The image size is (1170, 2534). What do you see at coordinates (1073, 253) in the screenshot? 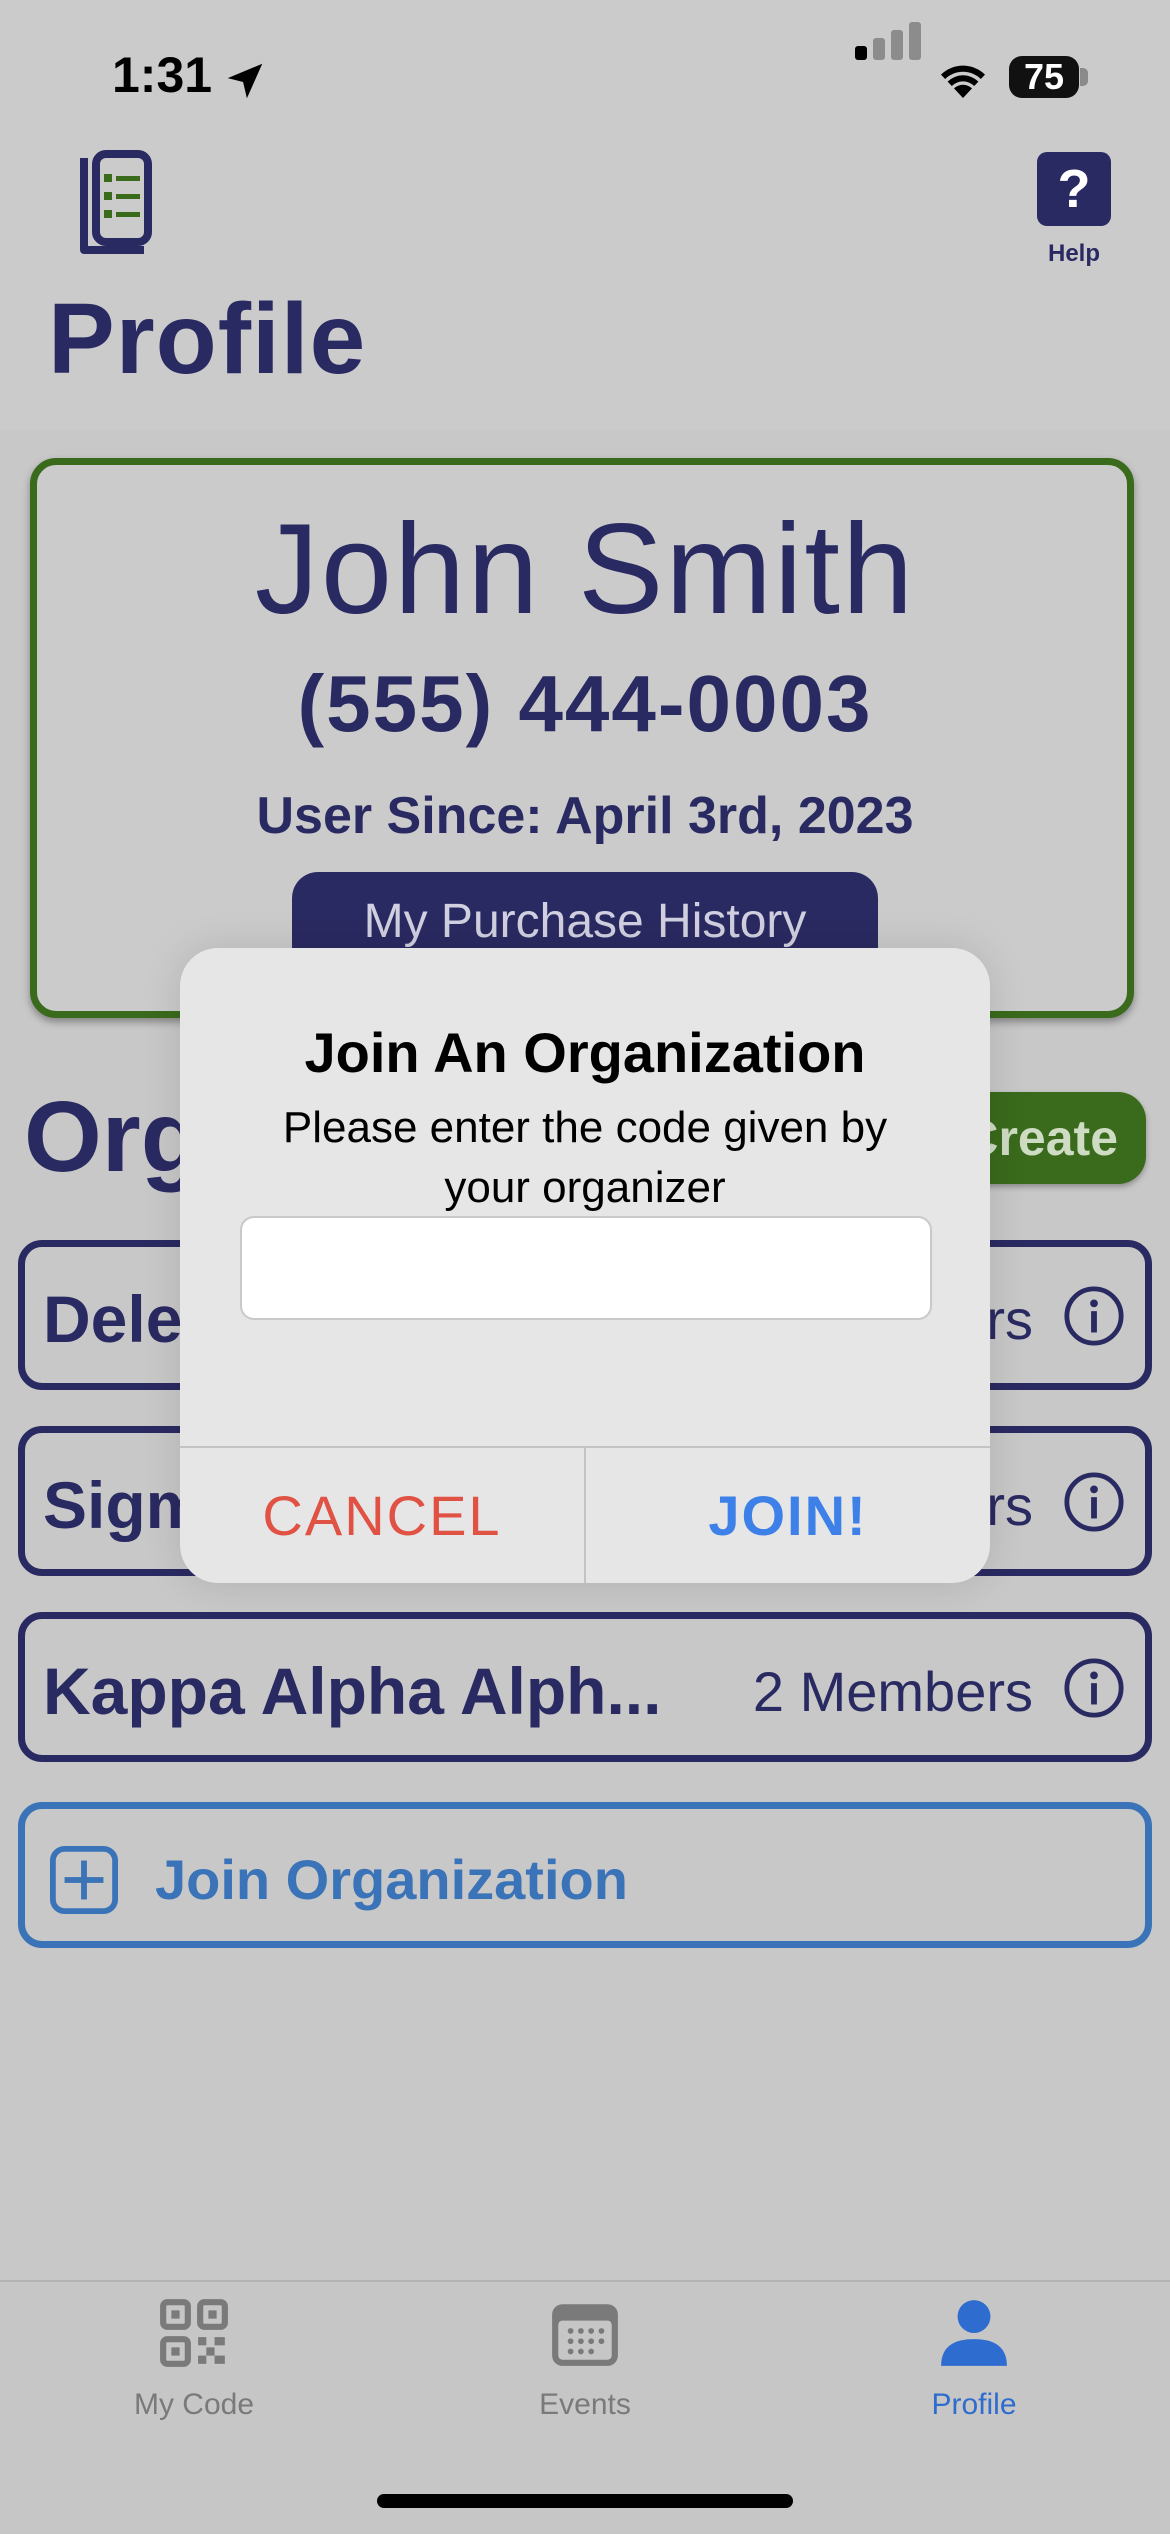
I see `help-label: Help` at bounding box center [1073, 253].